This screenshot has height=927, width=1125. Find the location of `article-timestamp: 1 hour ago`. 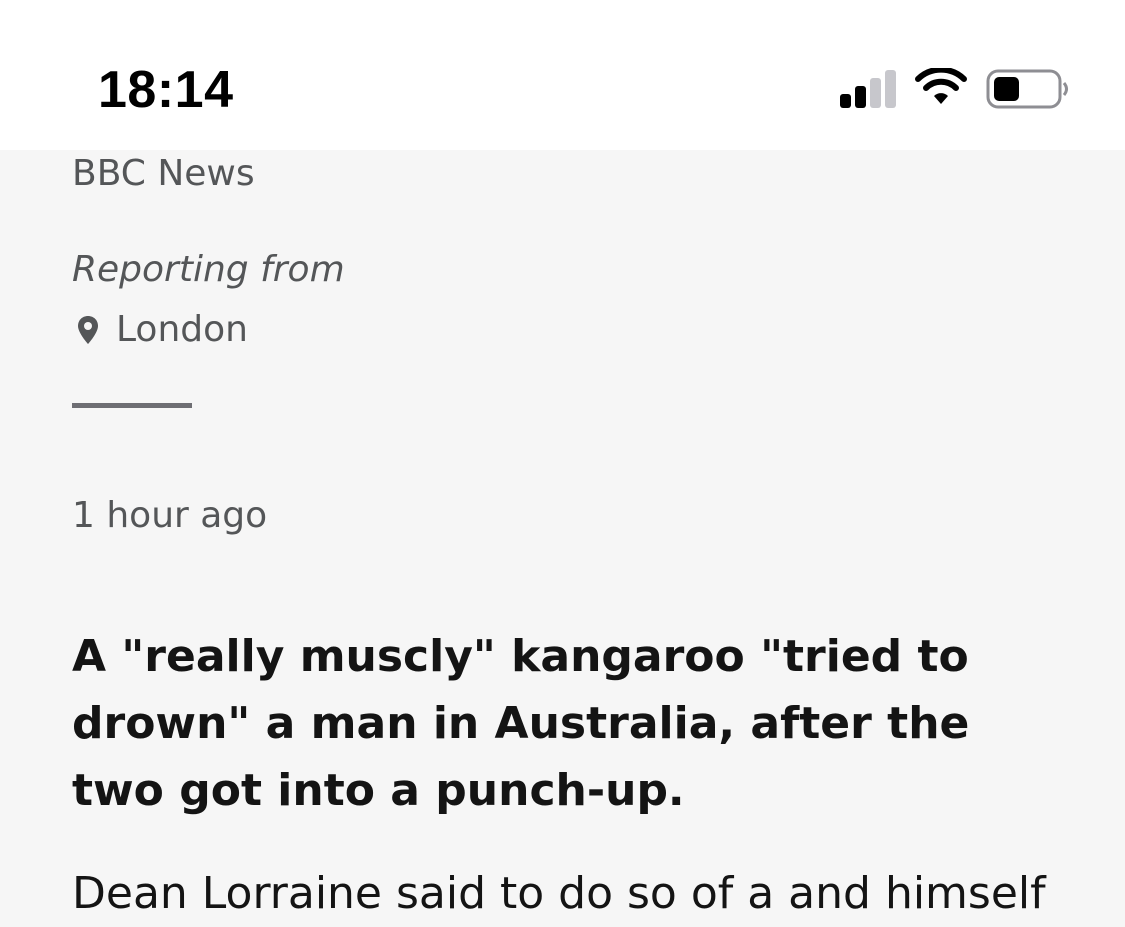

article-timestamp: 1 hour ago is located at coordinates (170, 515).